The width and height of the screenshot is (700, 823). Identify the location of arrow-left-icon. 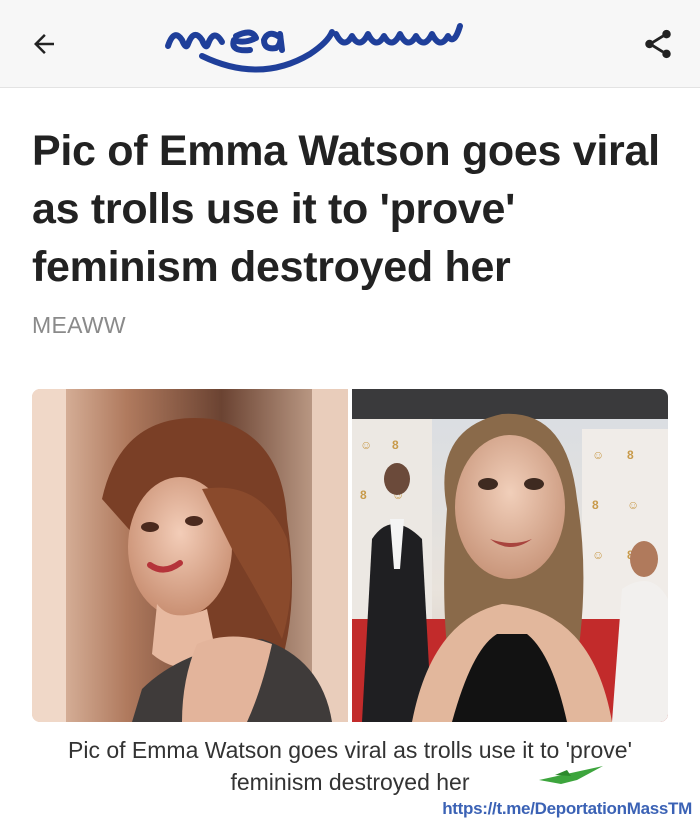
(44, 44).